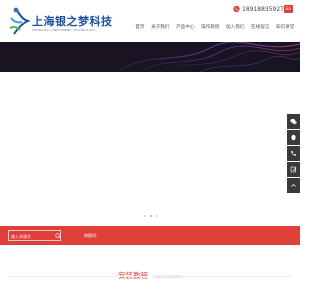 The image size is (320, 300). What do you see at coordinates (150, 276) in the screenshot?
I see `divider` at bounding box center [150, 276].